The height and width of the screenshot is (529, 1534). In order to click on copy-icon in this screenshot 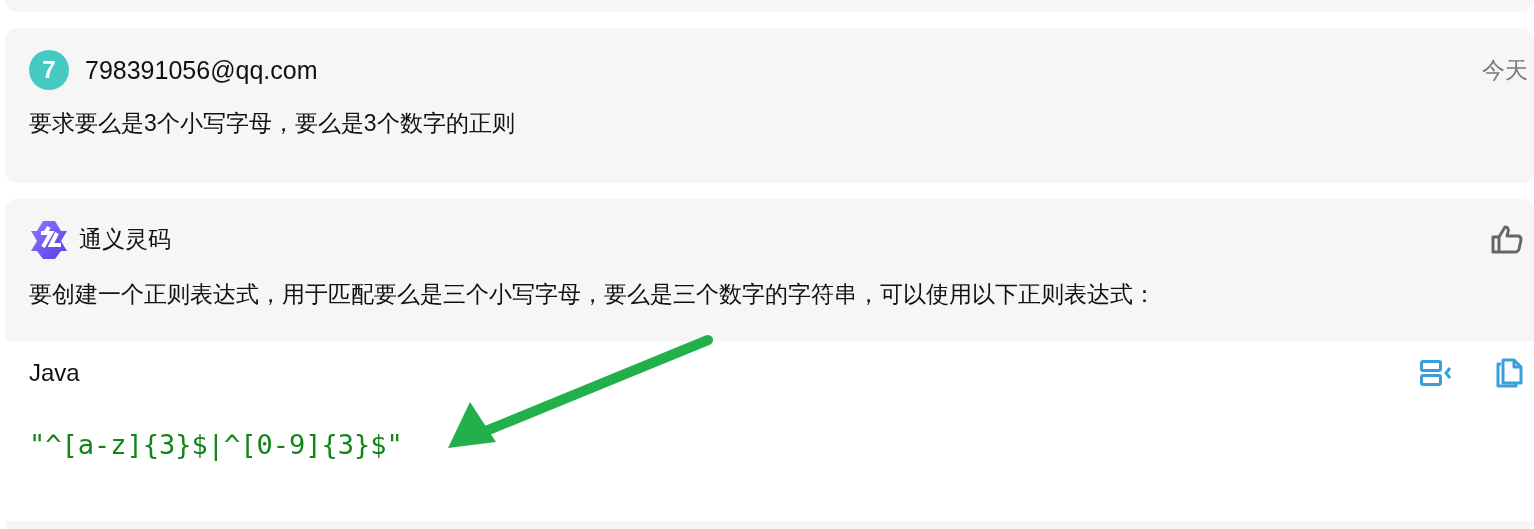, I will do `click(1509, 373)`.